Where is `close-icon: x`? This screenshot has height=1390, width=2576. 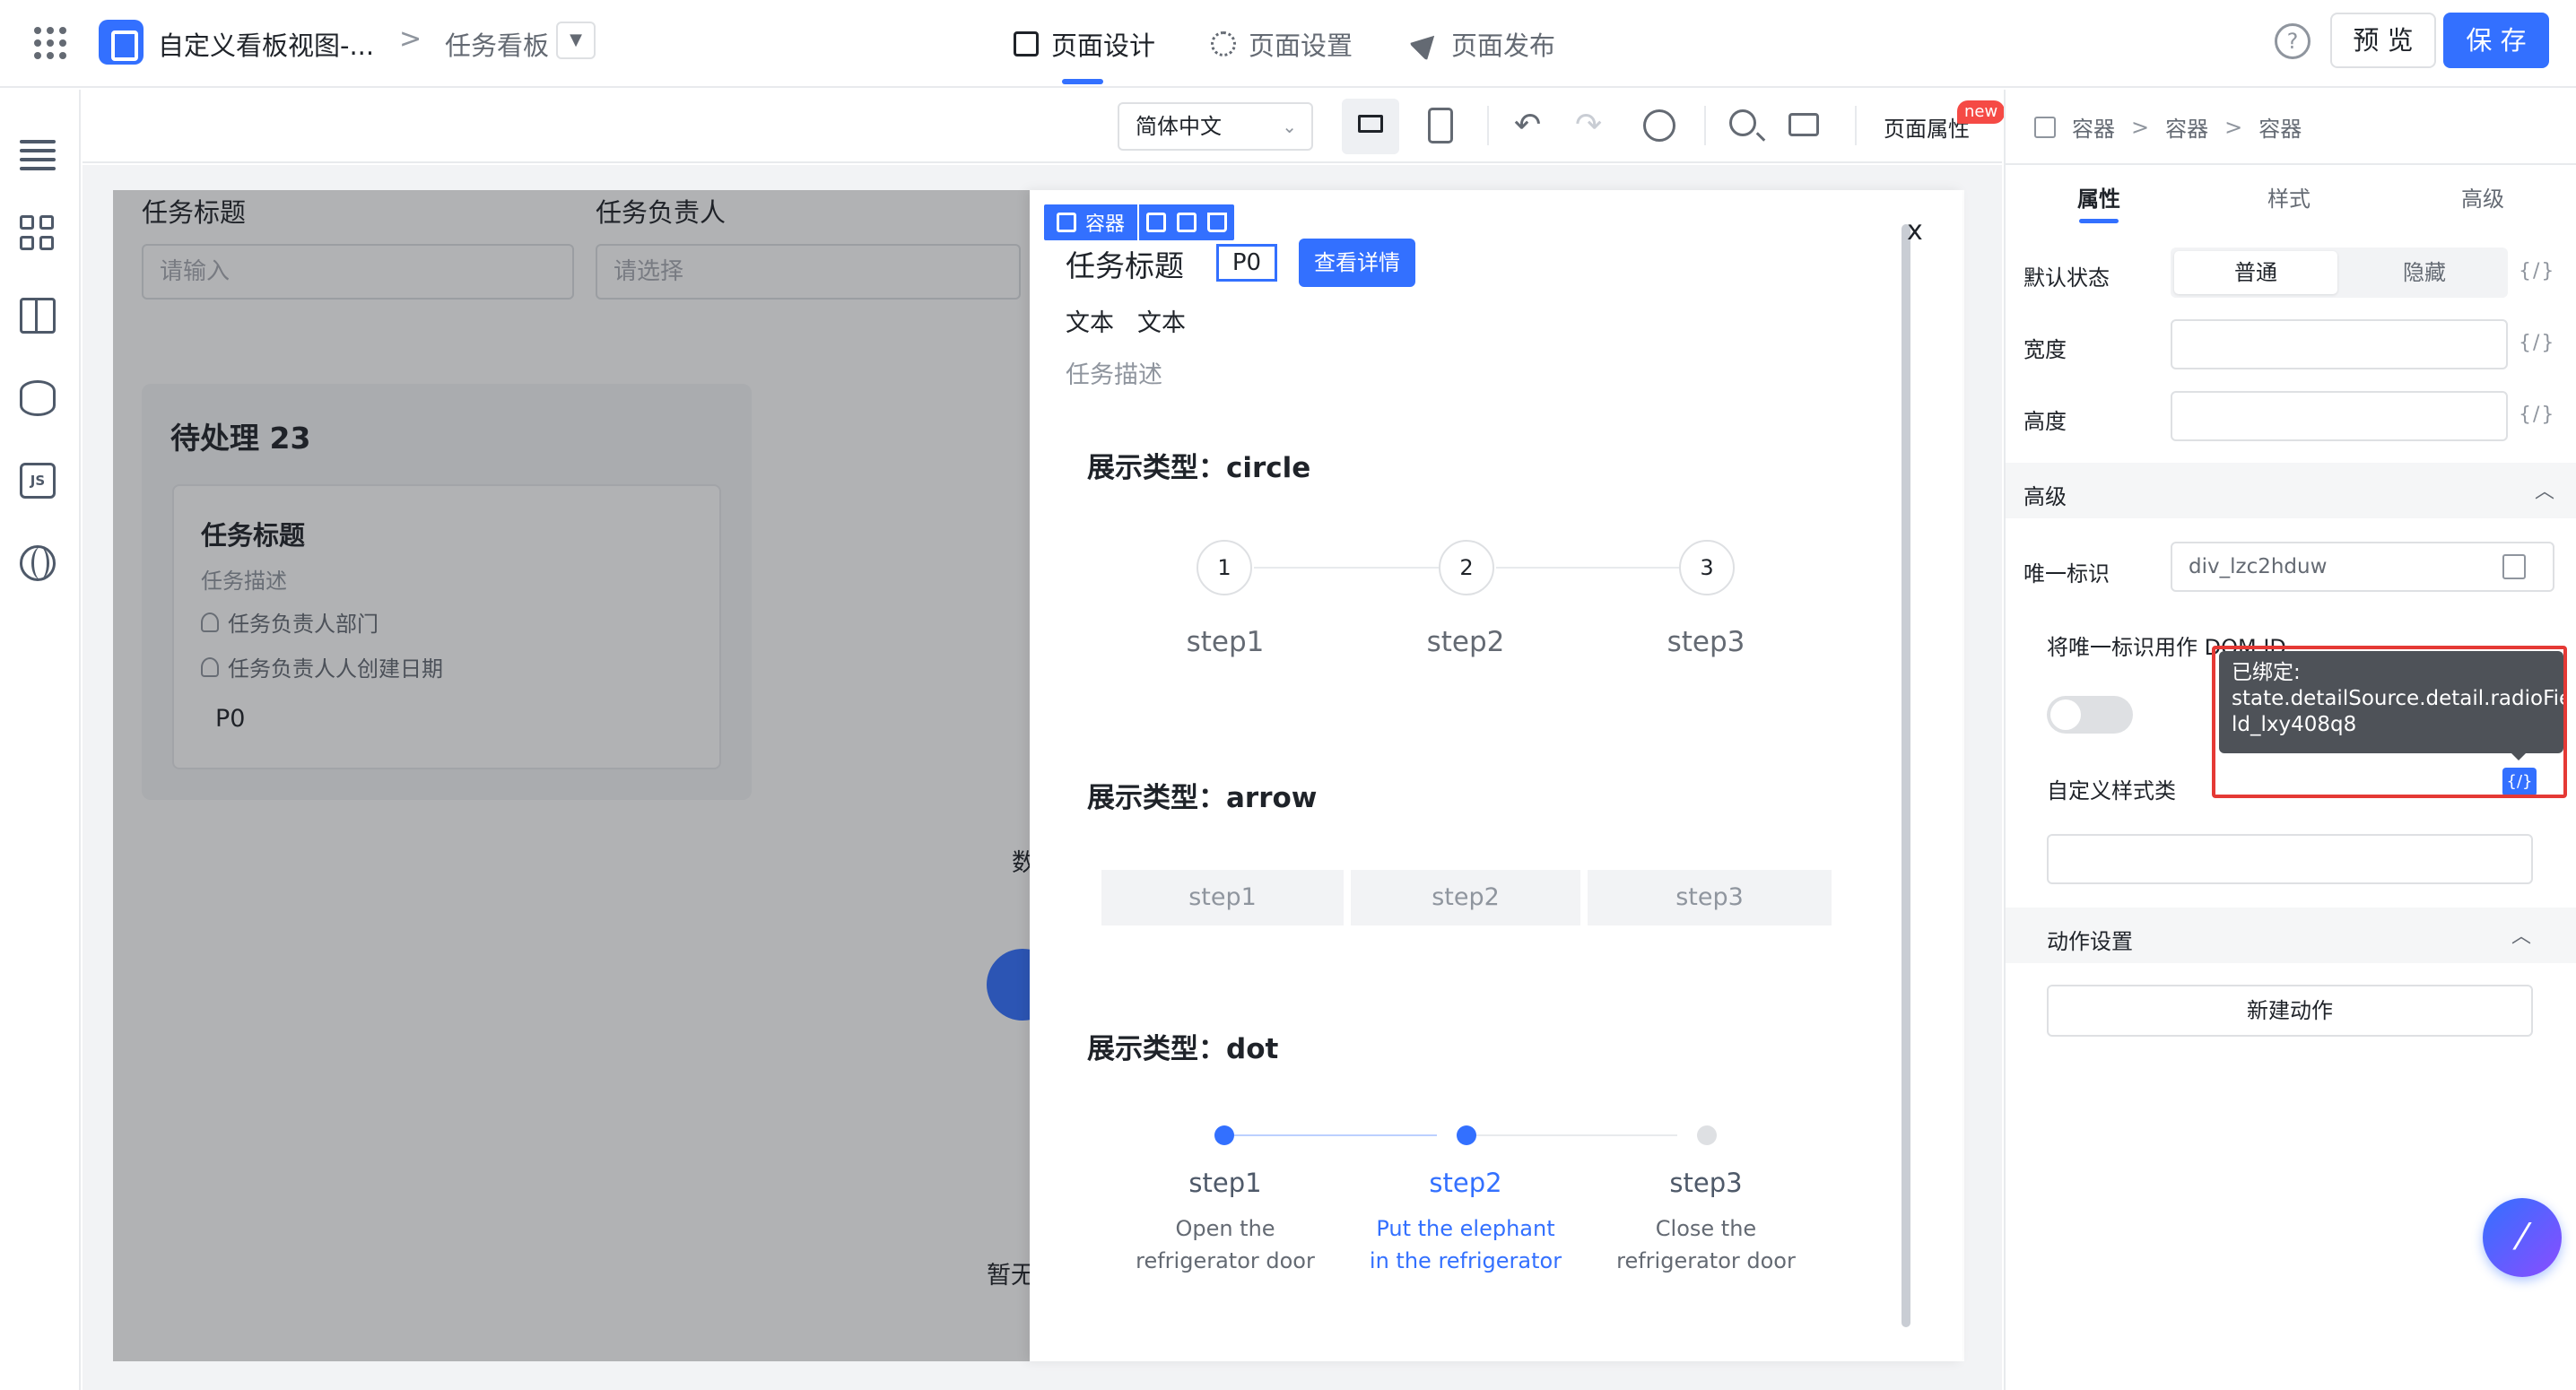
close-icon: x is located at coordinates (1915, 231).